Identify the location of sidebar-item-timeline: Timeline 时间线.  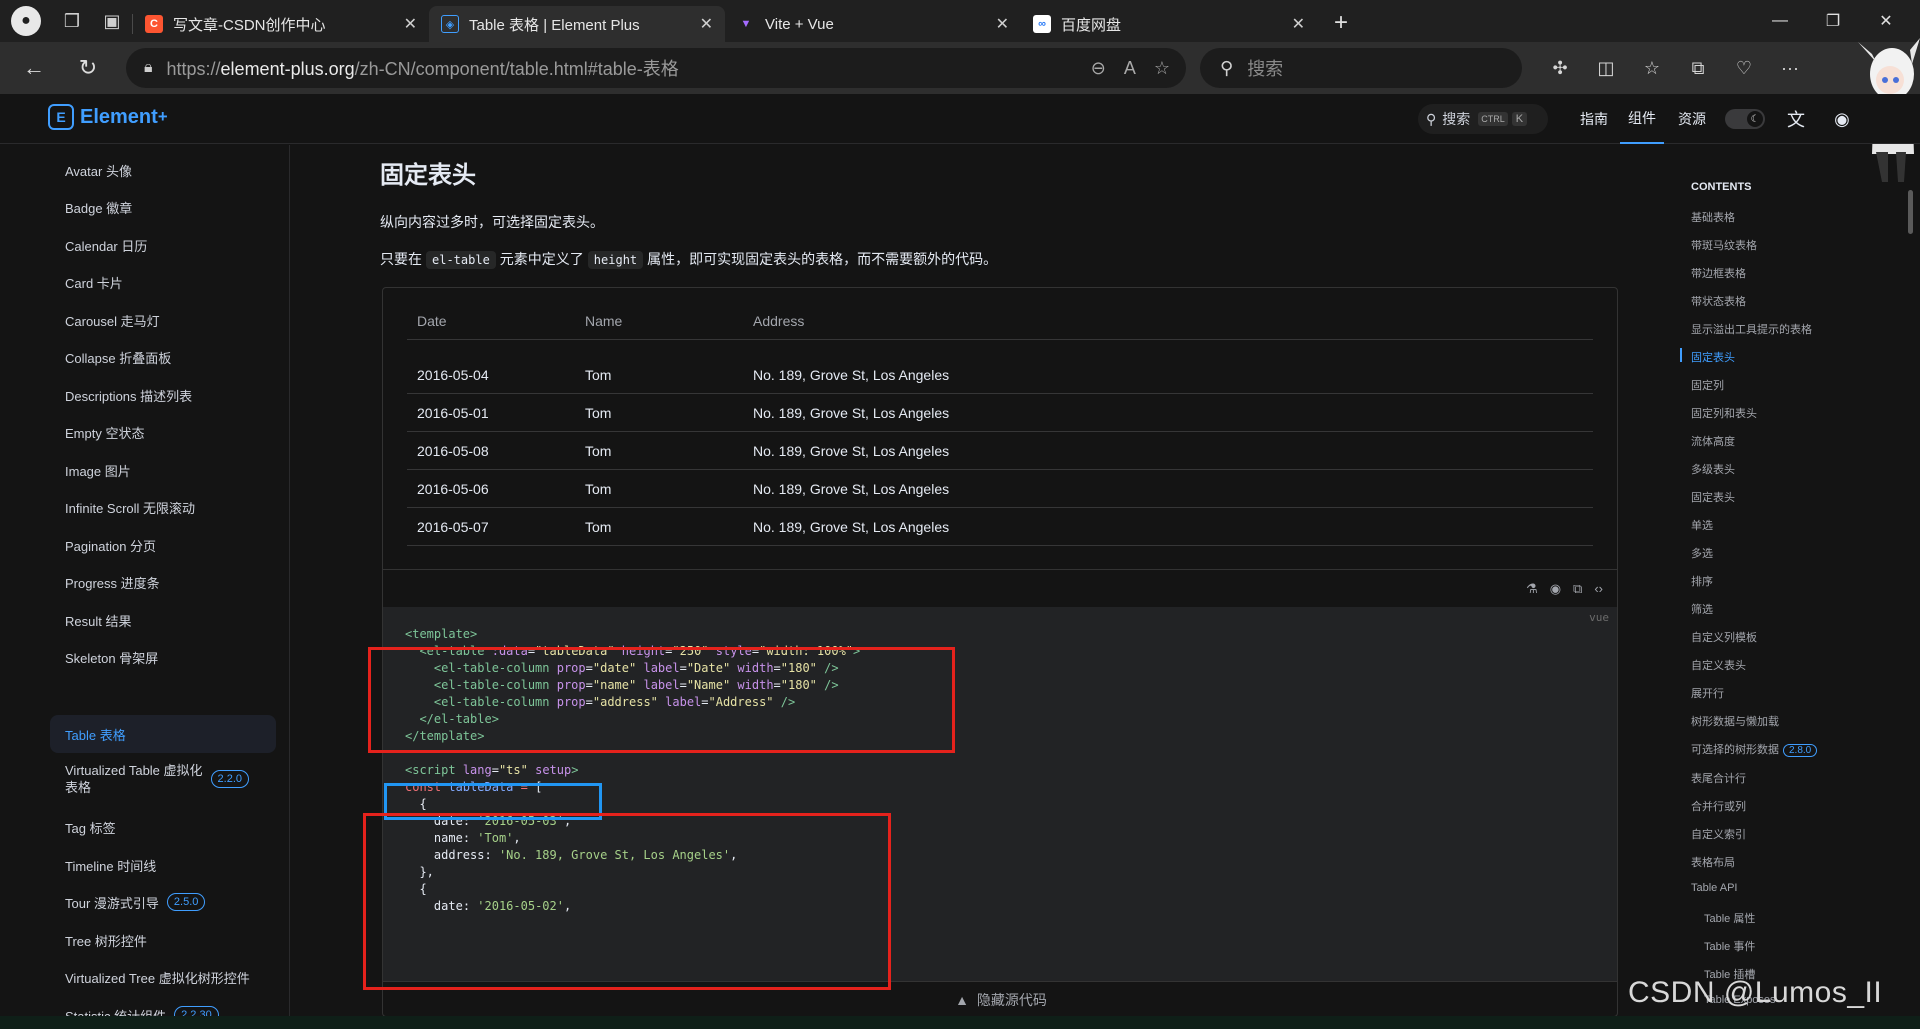
(163, 865).